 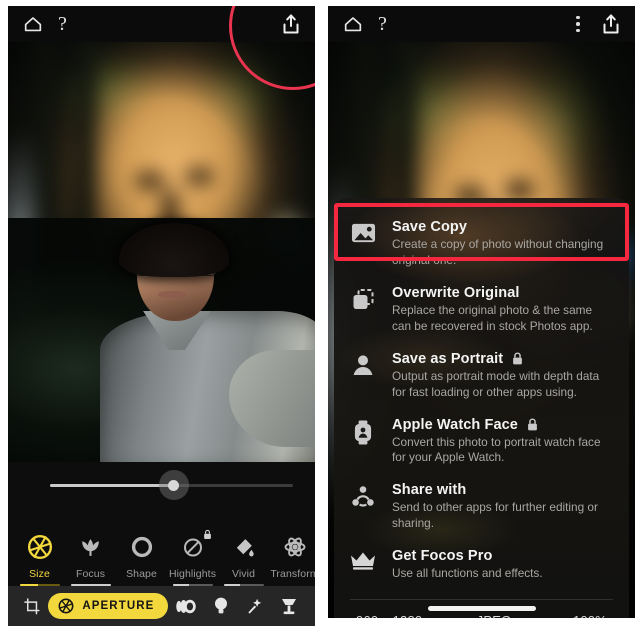 What do you see at coordinates (578, 24) in the screenshot?
I see `more-vertical-icon` at bounding box center [578, 24].